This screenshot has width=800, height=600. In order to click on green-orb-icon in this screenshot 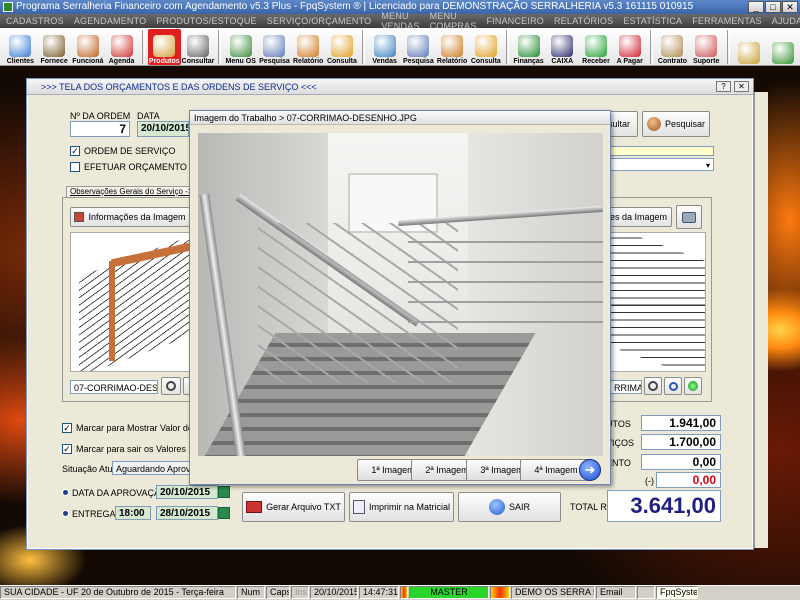, I will do `click(693, 386)`.